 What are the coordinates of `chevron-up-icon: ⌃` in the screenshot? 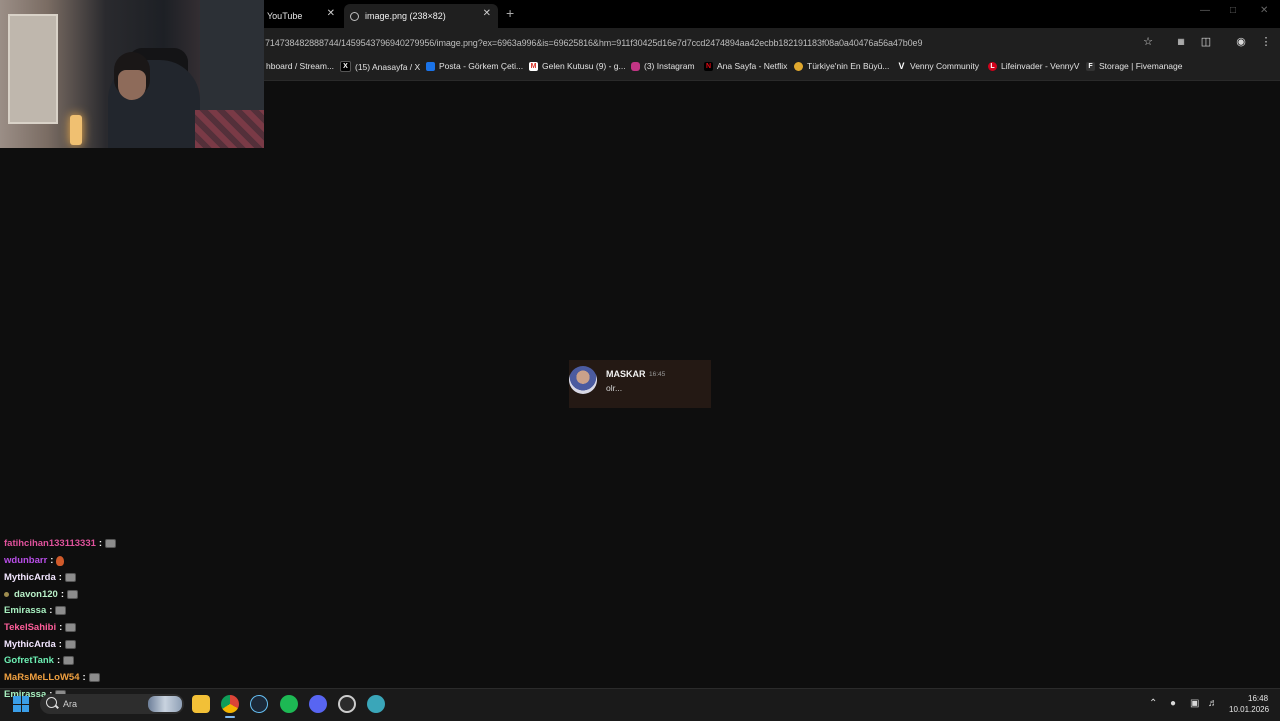 It's located at (1153, 703).